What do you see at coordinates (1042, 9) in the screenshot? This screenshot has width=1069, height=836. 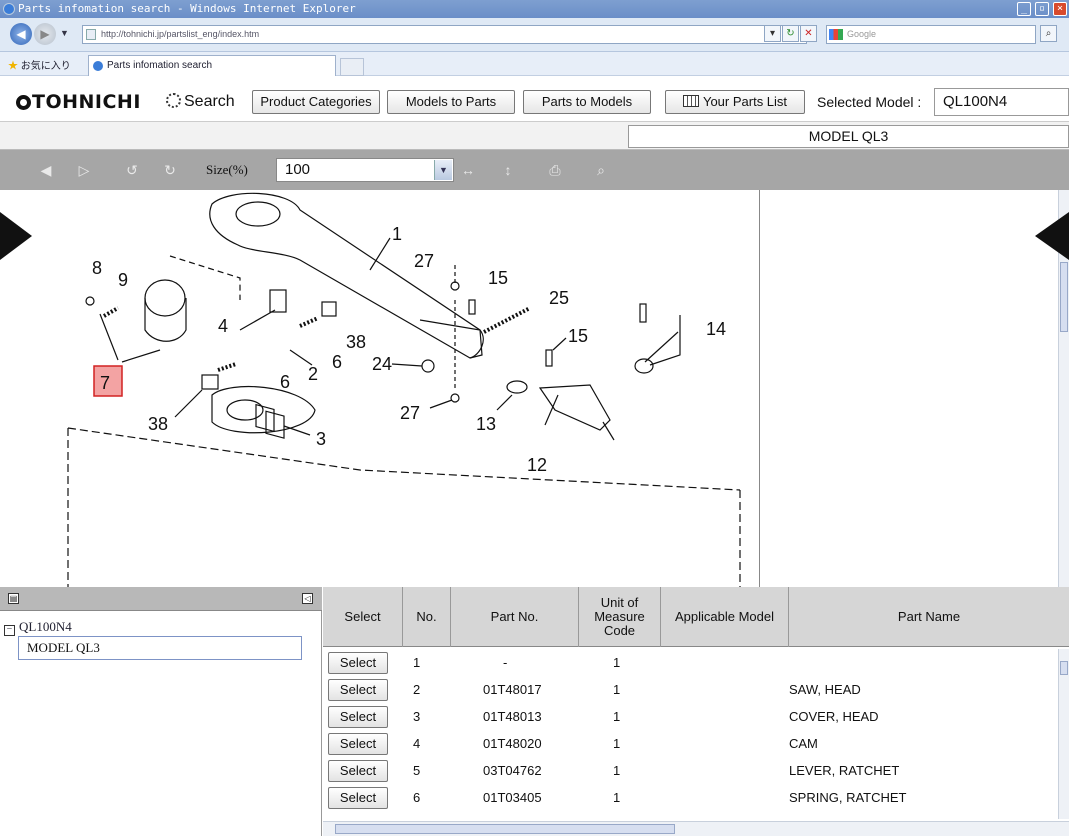 I see `maximize-icon: ▫` at bounding box center [1042, 9].